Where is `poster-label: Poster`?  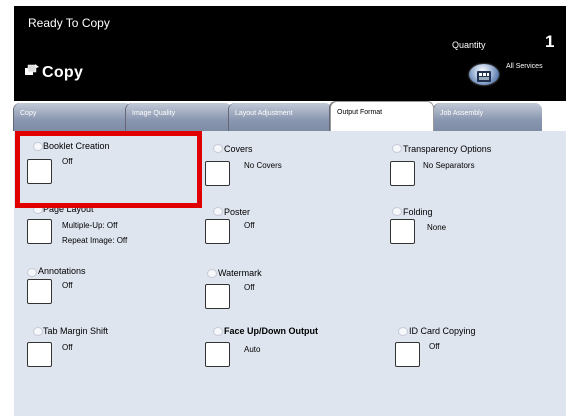
poster-label: Poster is located at coordinates (237, 212).